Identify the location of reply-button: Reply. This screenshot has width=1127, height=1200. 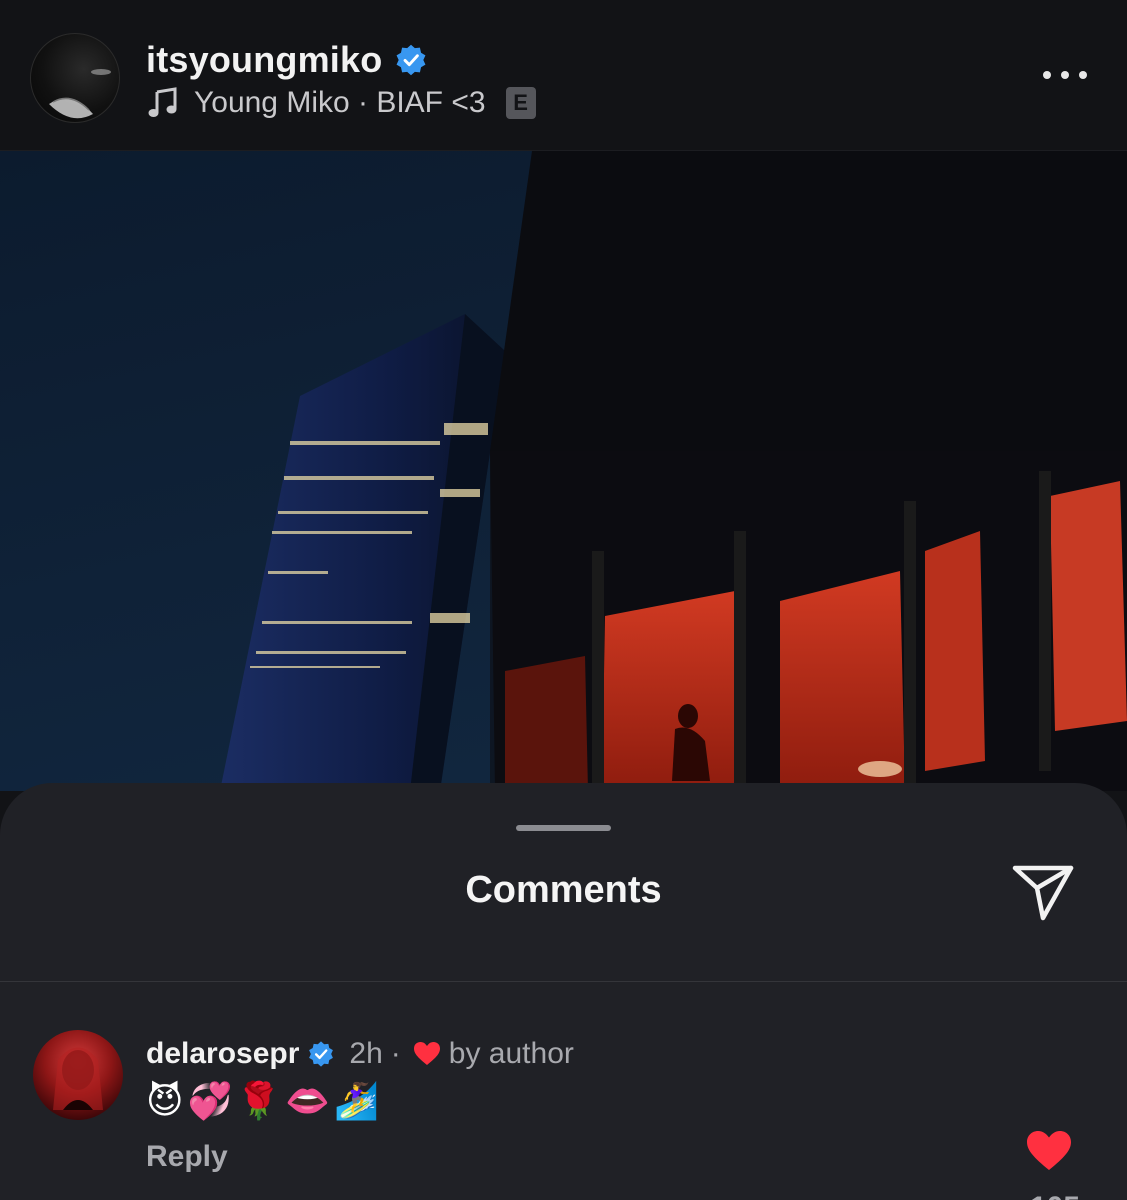
(187, 1157).